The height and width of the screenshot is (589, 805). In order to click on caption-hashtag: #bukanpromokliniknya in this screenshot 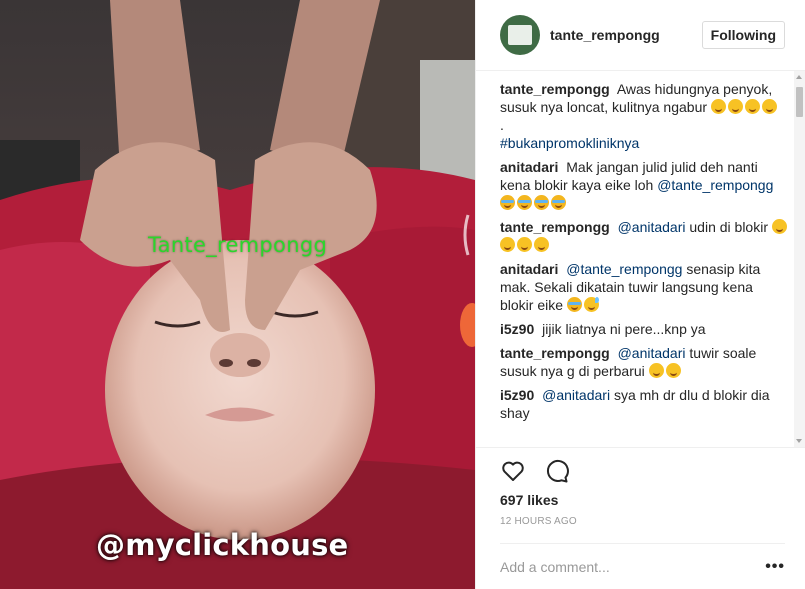, I will do `click(645, 143)`.